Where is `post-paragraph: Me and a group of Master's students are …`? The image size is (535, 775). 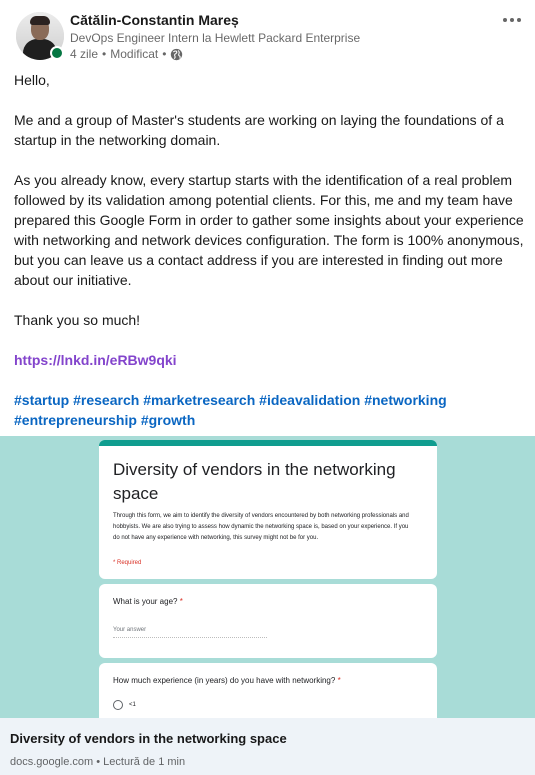
post-paragraph: Me and a group of Master's students are … is located at coordinates (259, 130).